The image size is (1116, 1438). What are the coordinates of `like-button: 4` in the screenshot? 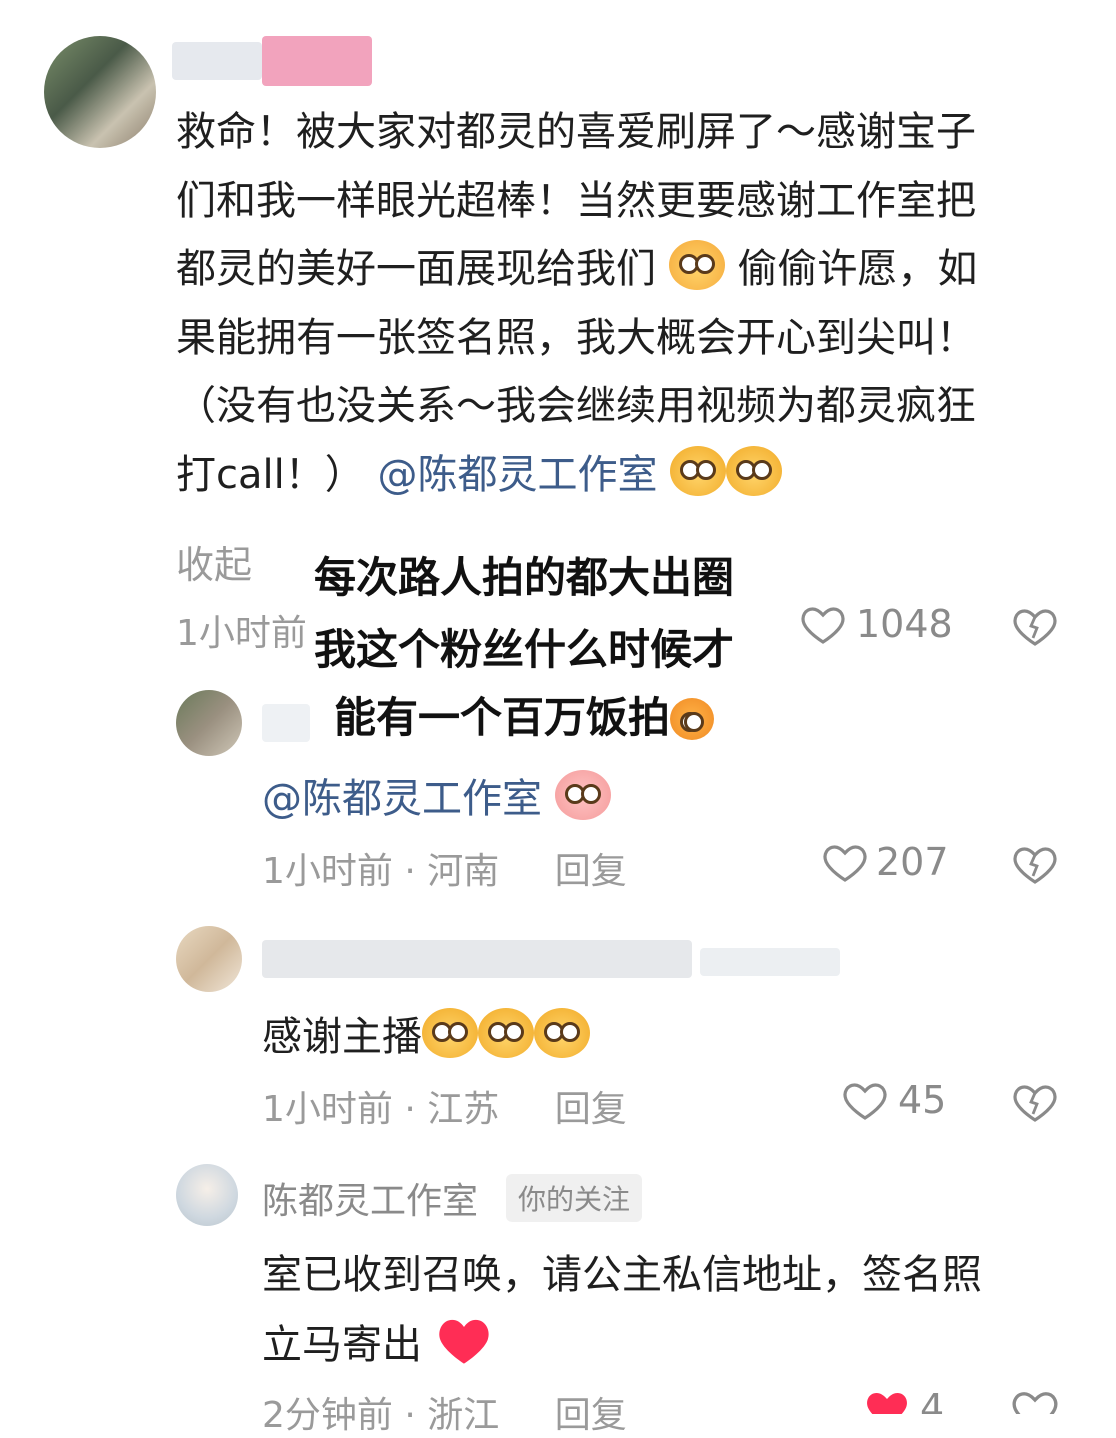 It's located at (907, 1399).